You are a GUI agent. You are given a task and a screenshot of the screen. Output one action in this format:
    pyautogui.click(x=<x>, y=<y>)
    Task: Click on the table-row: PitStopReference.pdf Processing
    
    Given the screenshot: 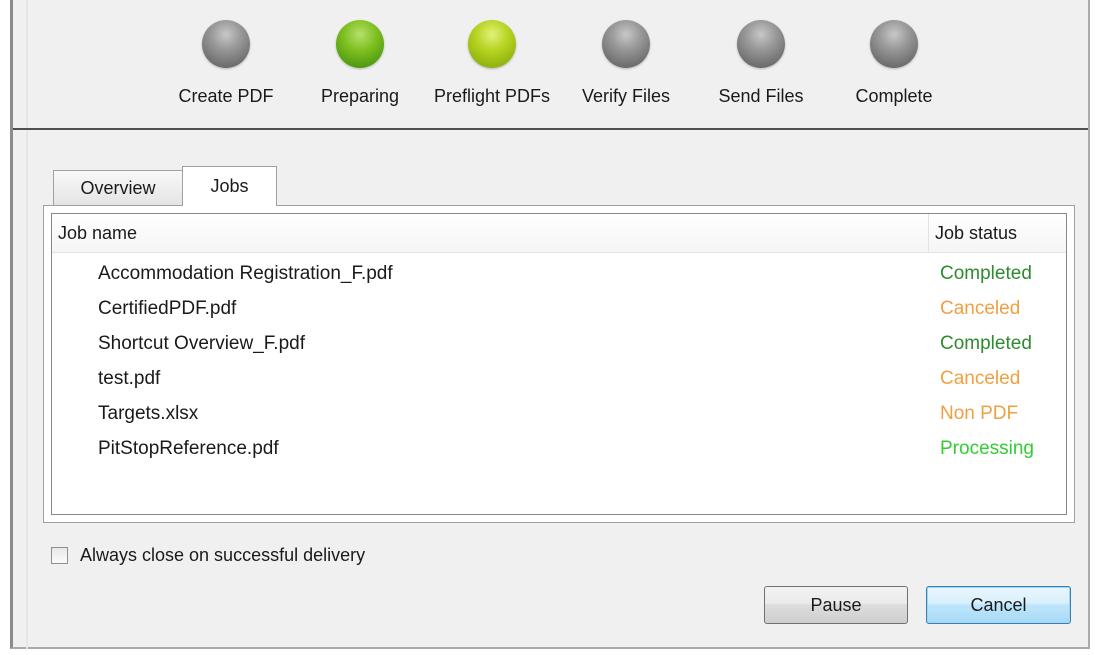 What is the action you would take?
    pyautogui.click(x=559, y=449)
    